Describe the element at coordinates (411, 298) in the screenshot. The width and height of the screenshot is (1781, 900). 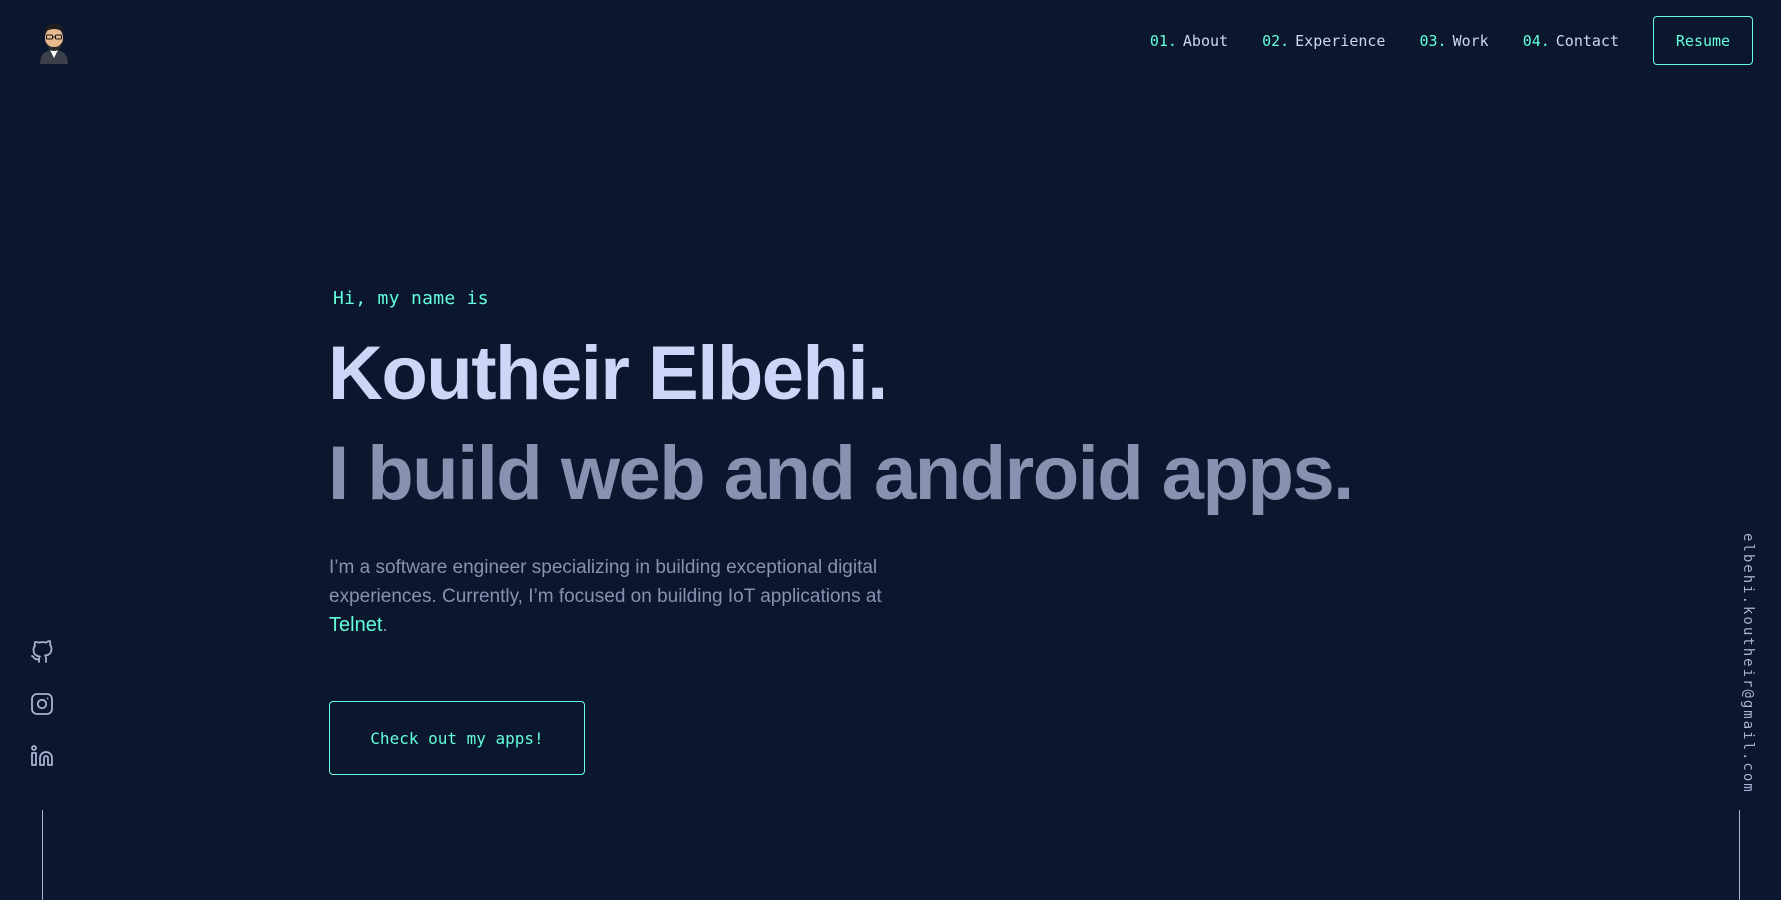
I see `hero-greeting: Hi, my name is` at that location.